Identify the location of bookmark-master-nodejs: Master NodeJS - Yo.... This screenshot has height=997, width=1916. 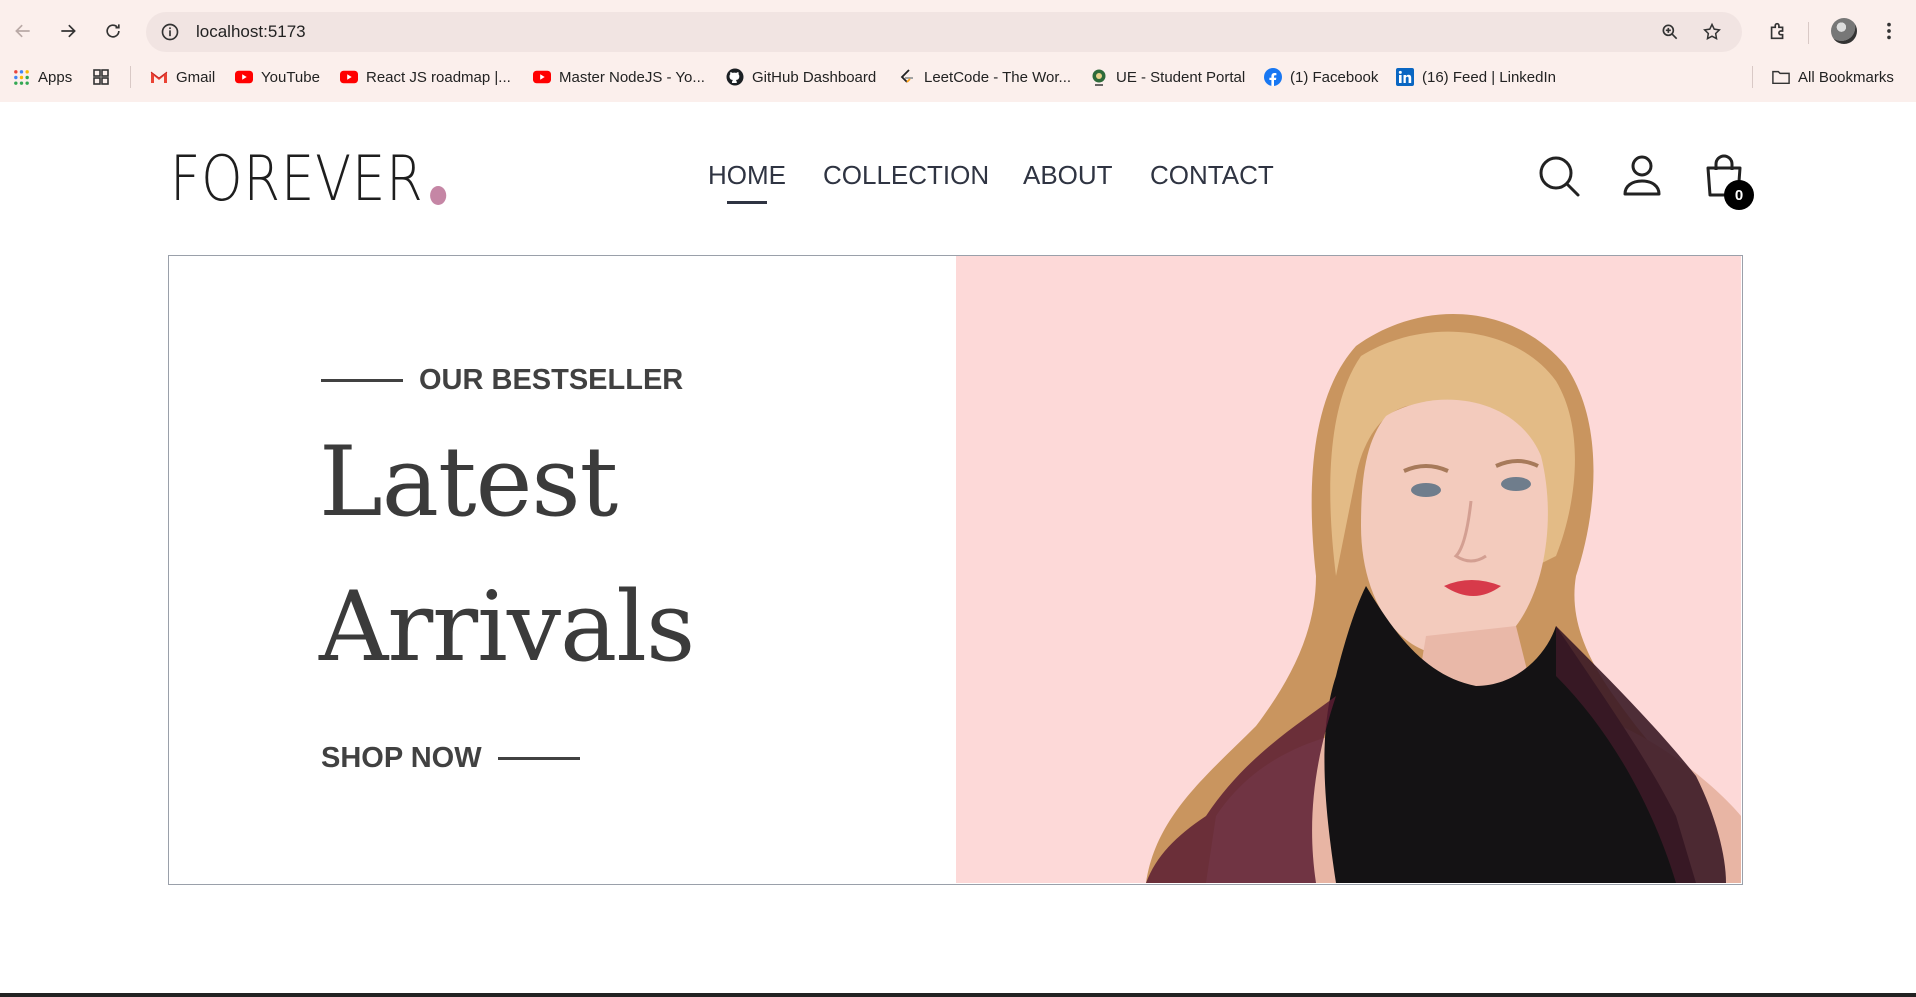
(619, 77).